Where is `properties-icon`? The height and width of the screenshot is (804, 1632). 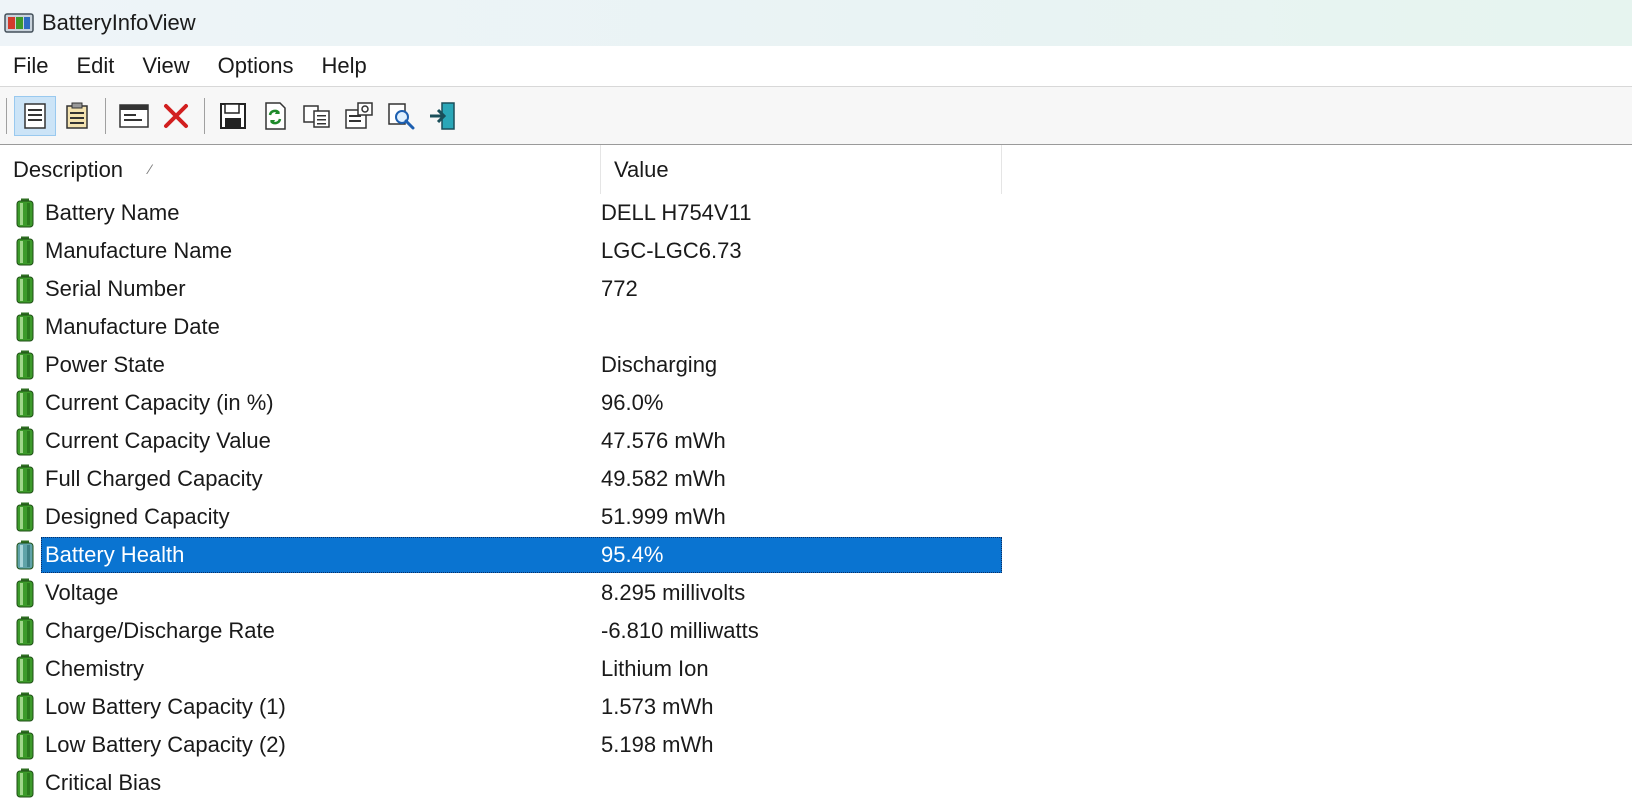 properties-icon is located at coordinates (359, 115).